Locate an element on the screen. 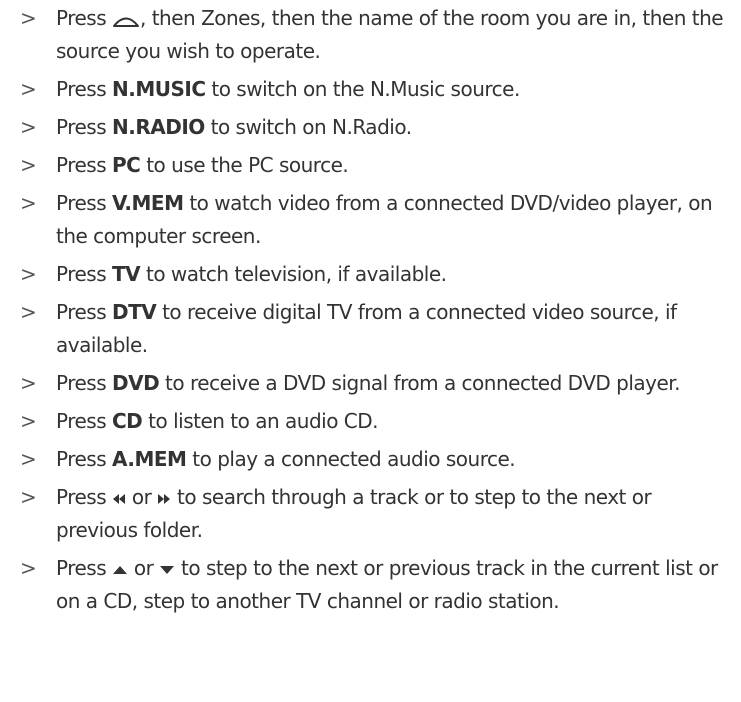 The width and height of the screenshot is (741, 702). item-text: Press CD to listen to an audio CD. is located at coordinates (217, 421).